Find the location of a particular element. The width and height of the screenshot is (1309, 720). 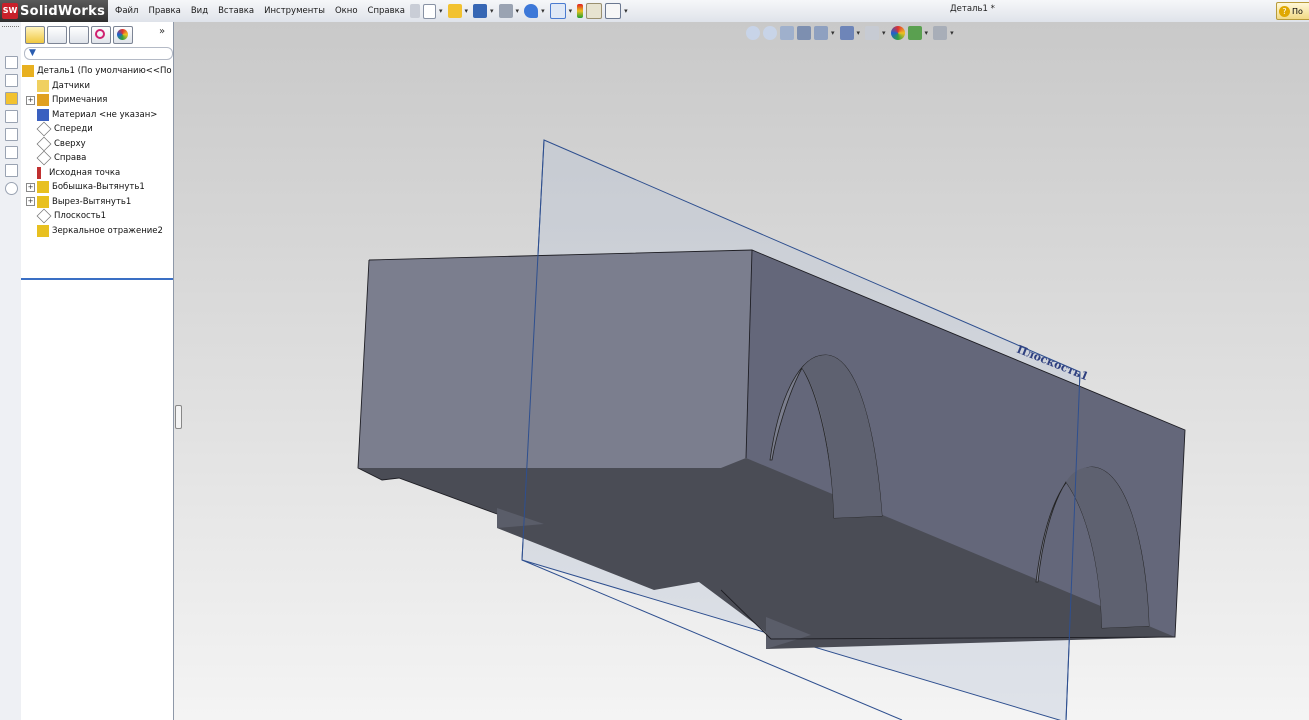

view-palette-icon is located at coordinates (11, 134).